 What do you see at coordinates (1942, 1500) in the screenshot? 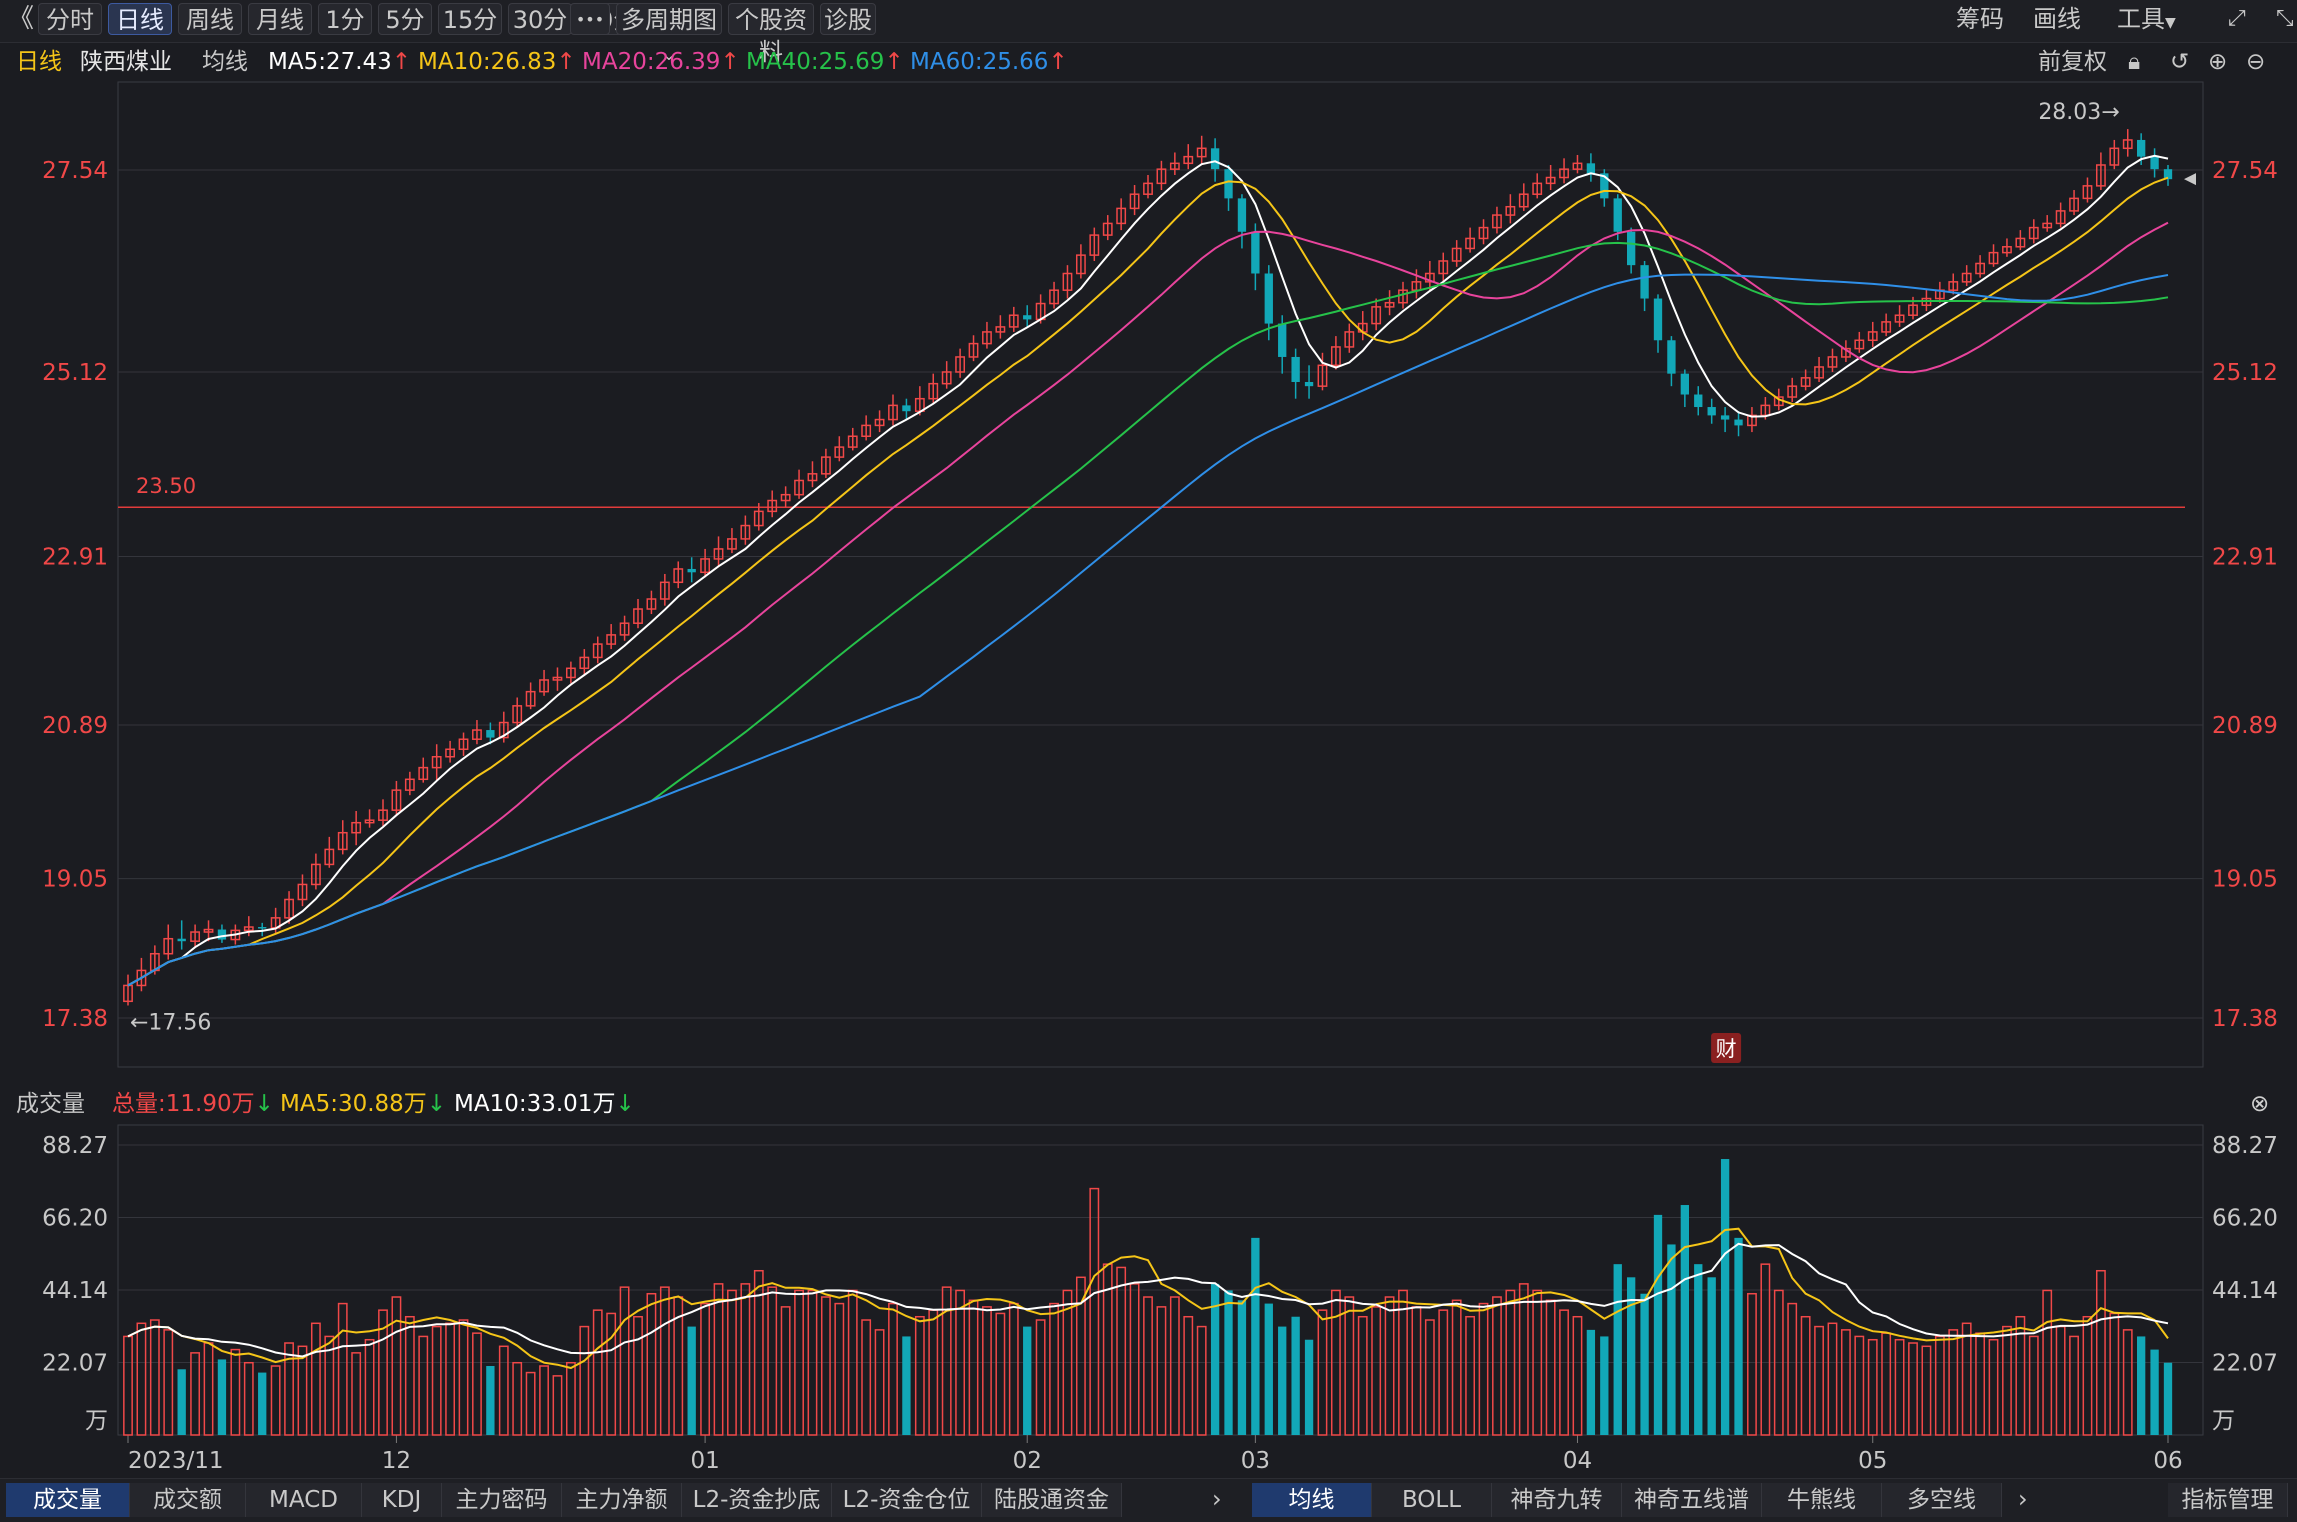
I see `overlay-tab-5: 多空线` at bounding box center [1942, 1500].